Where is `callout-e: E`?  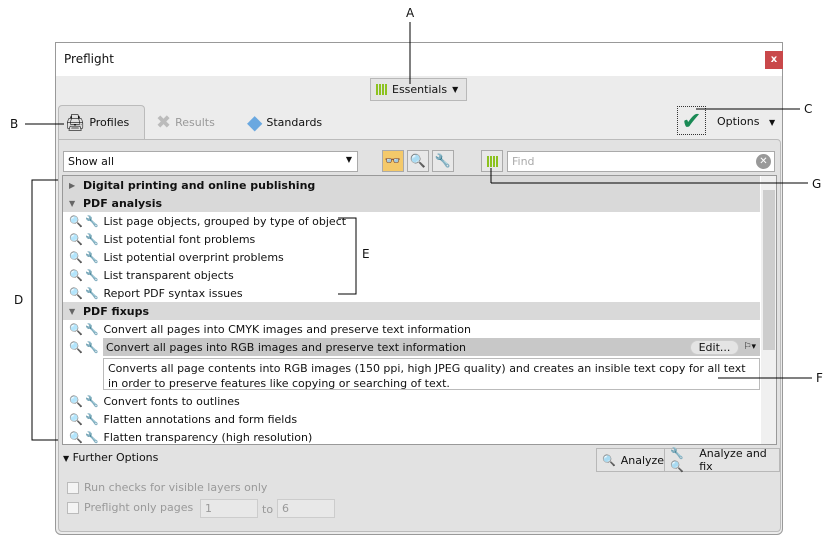 callout-e: E is located at coordinates (366, 254).